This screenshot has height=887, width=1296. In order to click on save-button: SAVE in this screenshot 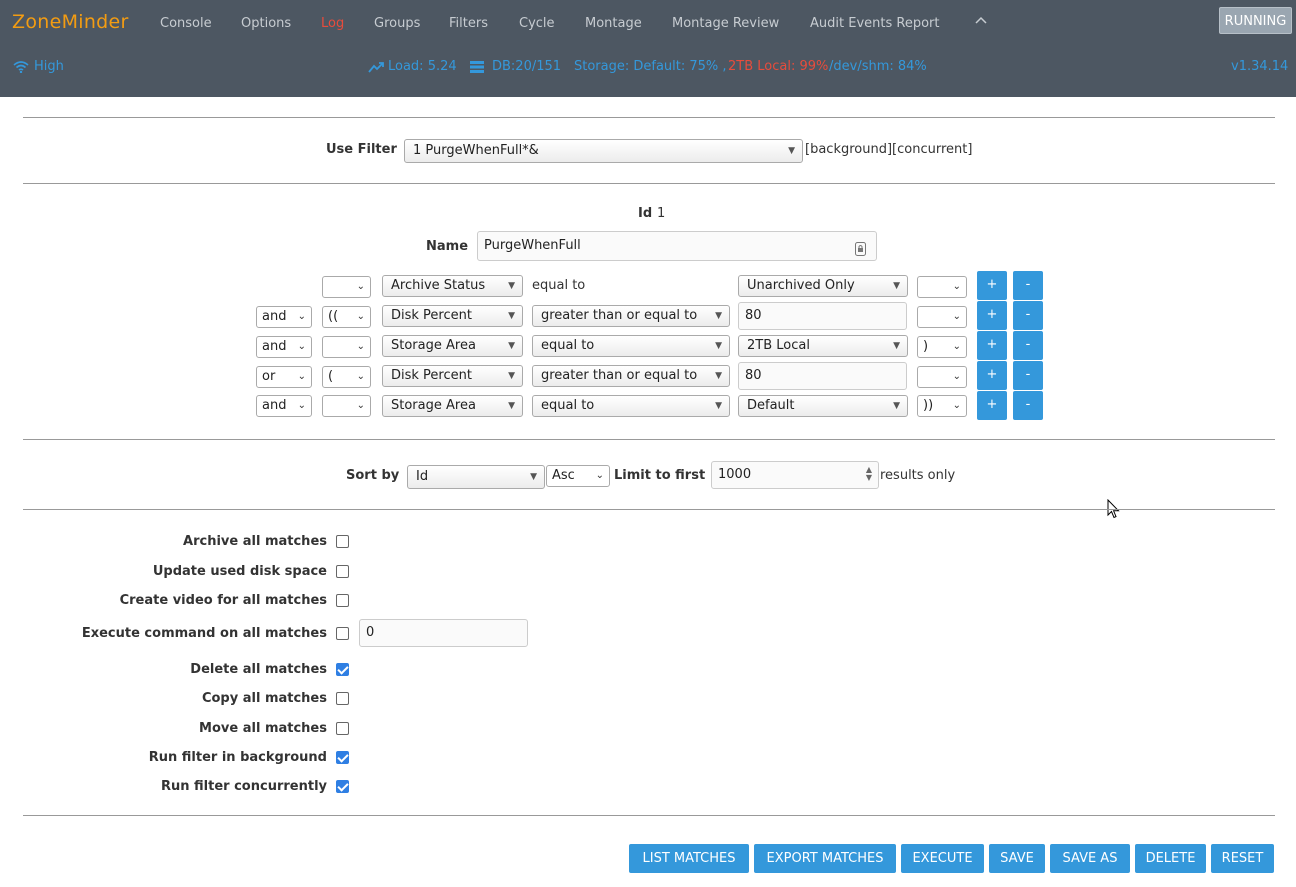, I will do `click(1017, 858)`.